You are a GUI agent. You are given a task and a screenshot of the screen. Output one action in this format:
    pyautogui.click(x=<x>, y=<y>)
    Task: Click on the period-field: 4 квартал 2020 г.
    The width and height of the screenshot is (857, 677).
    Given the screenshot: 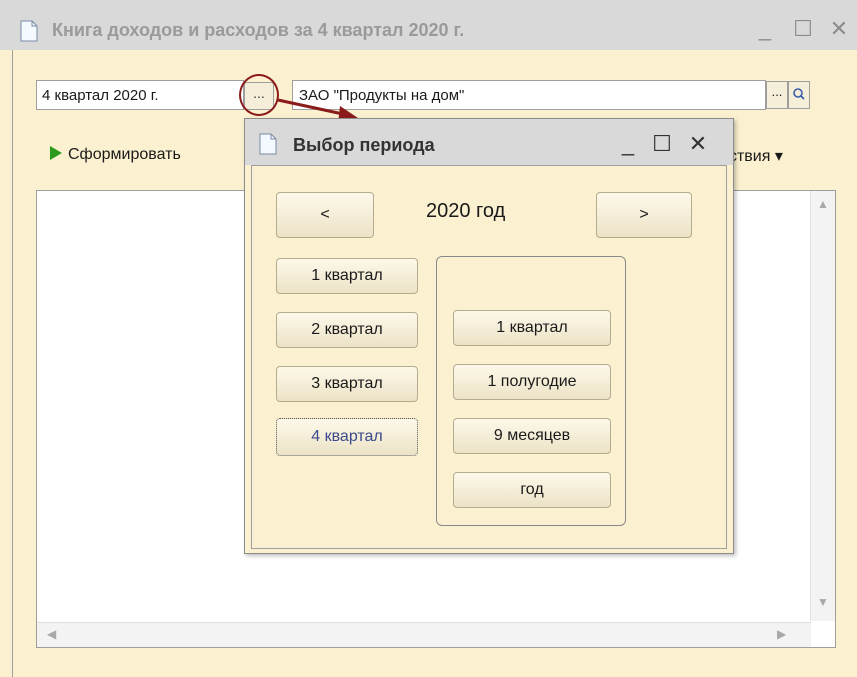 What is the action you would take?
    pyautogui.click(x=140, y=95)
    